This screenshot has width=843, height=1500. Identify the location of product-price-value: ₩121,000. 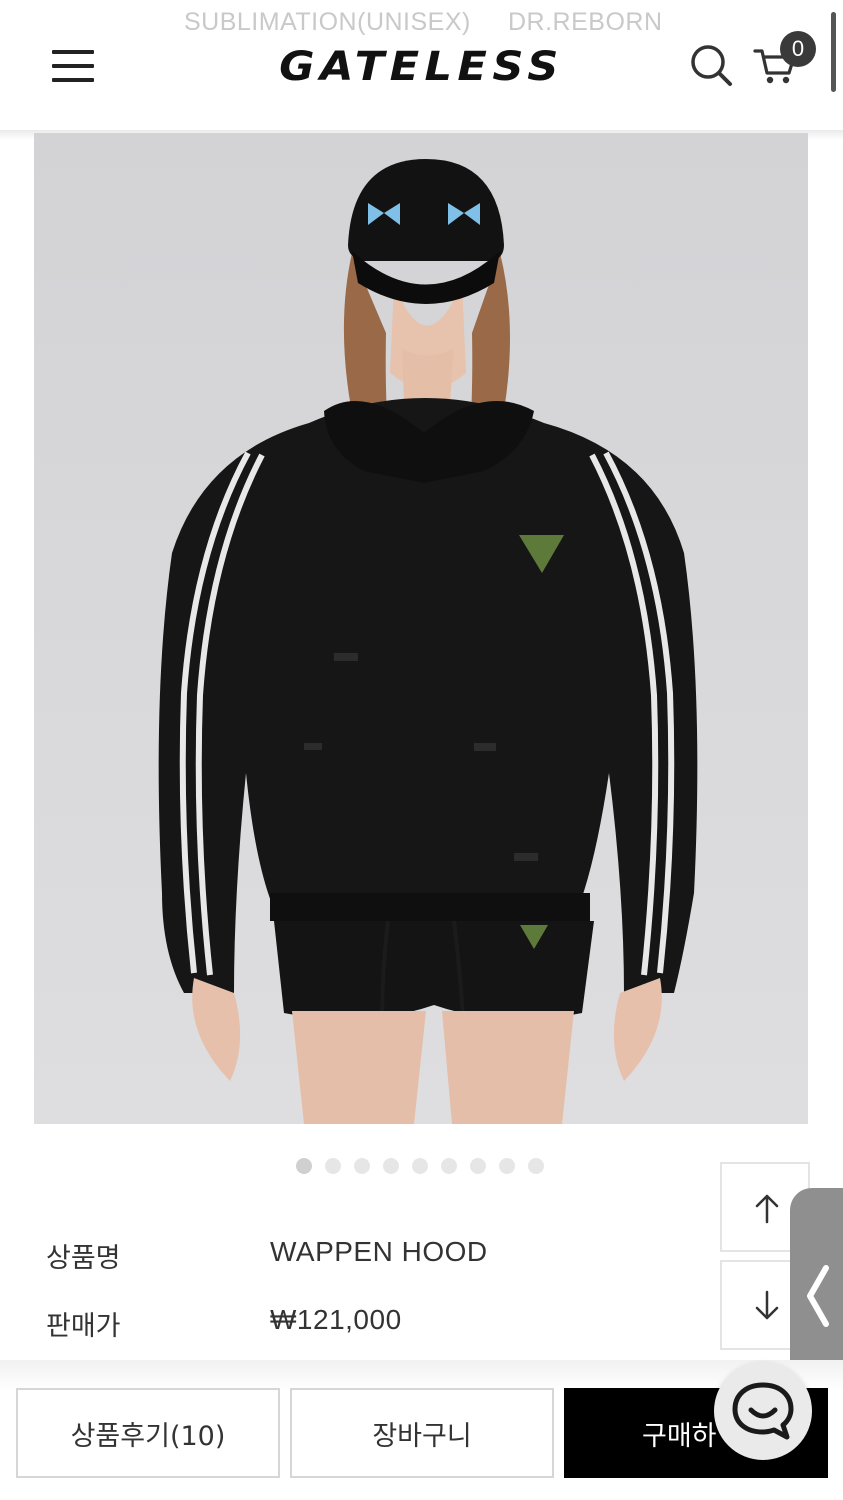
(336, 1319).